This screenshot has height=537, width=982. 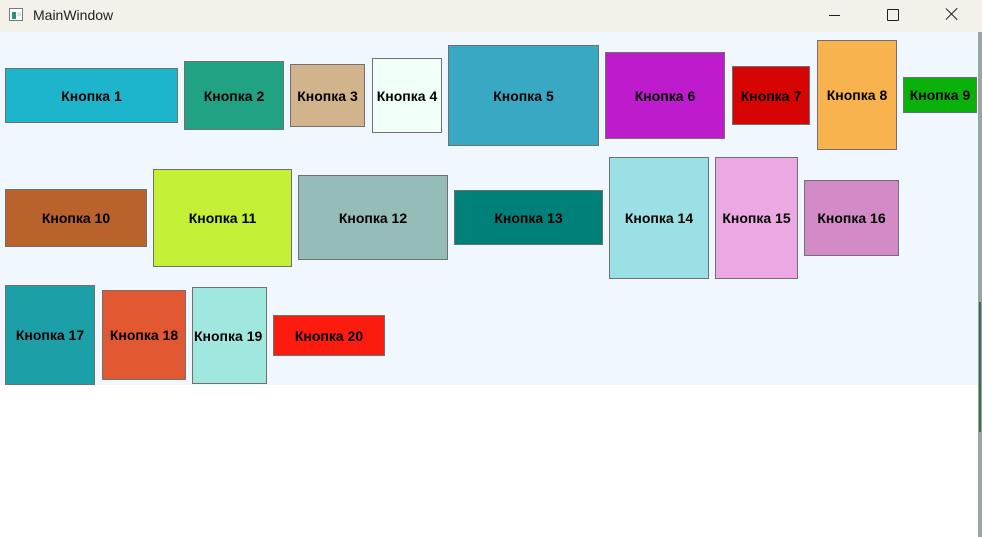 I want to click on maximize-button, so click(x=892, y=16).